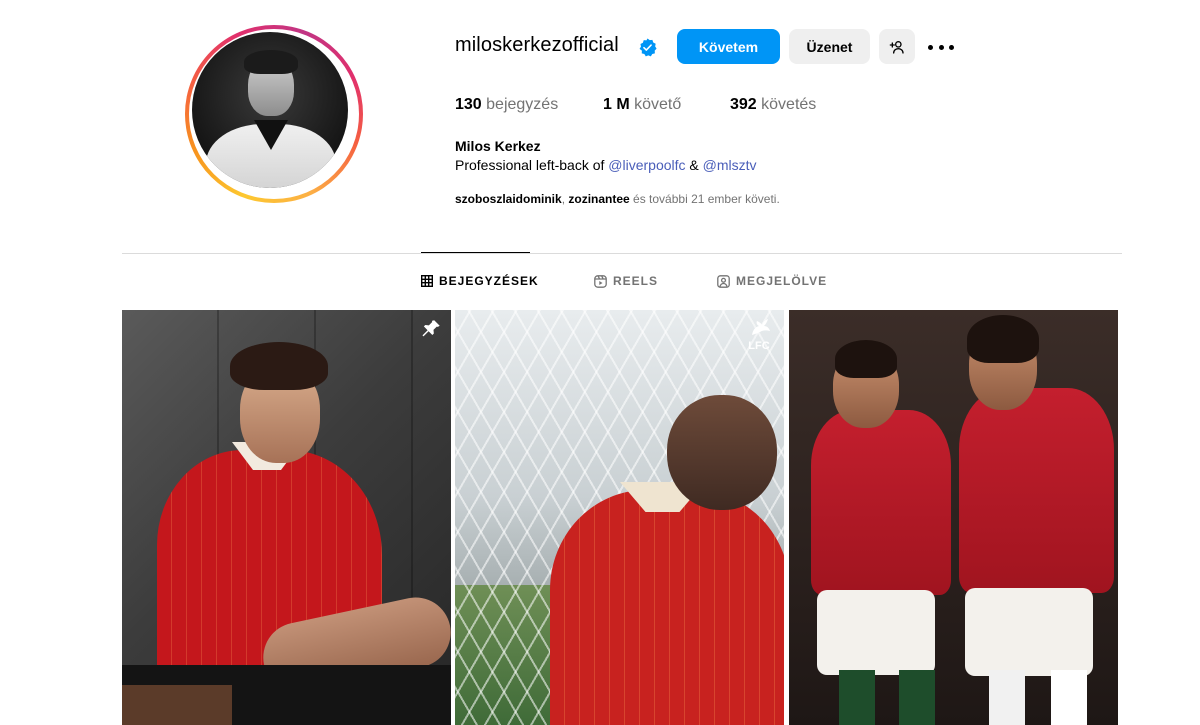 This screenshot has height=725, width=1200. Describe the element at coordinates (279, 366) in the screenshot. I see `post-1-hair` at that location.